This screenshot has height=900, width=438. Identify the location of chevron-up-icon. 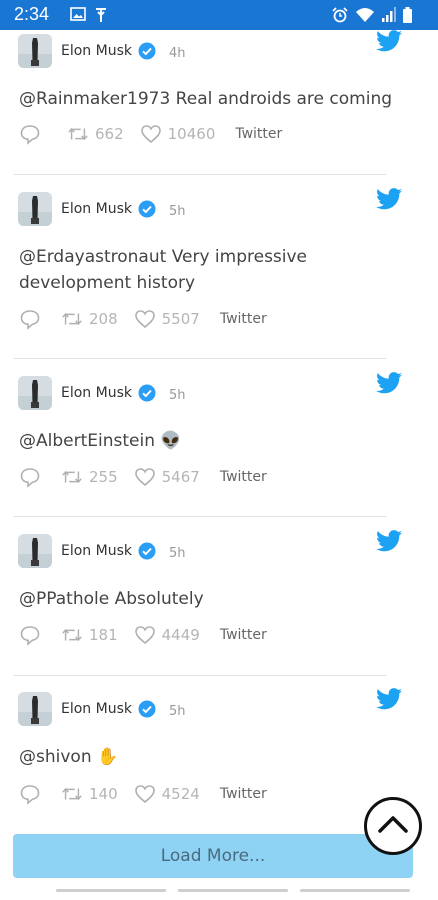
(393, 824).